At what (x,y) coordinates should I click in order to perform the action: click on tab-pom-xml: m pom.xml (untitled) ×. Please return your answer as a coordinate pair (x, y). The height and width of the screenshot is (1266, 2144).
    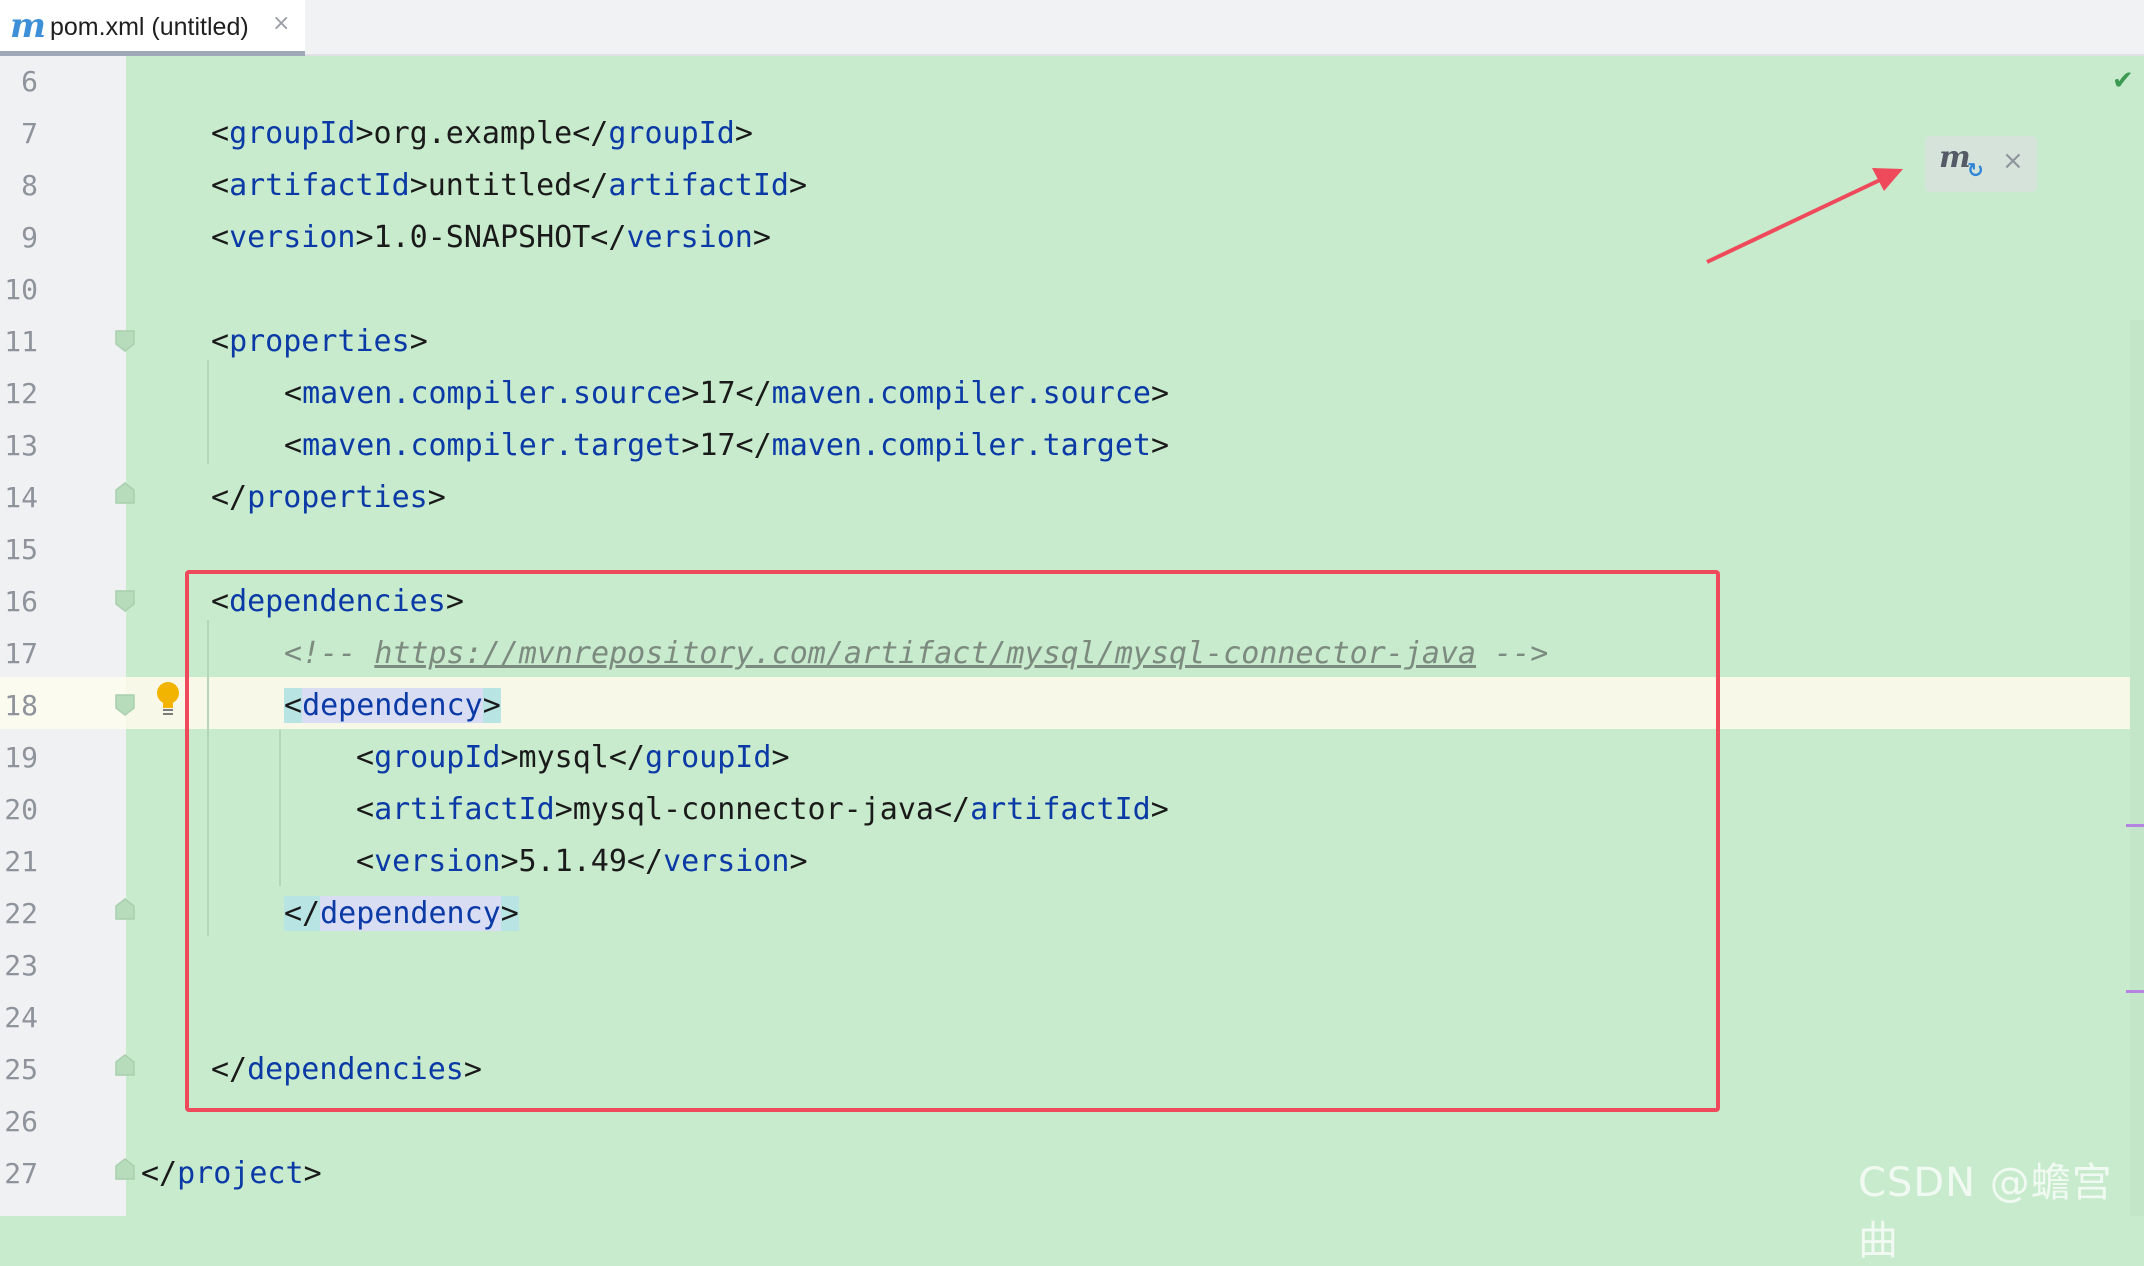
    Looking at the image, I should click on (152, 28).